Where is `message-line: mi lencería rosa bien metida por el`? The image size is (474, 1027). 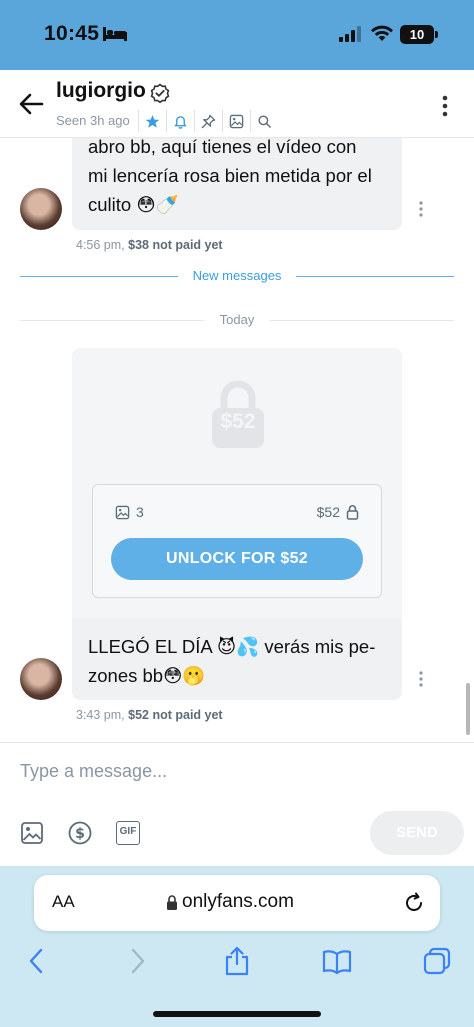 message-line: mi lencería rosa bien metida por el is located at coordinates (230, 175).